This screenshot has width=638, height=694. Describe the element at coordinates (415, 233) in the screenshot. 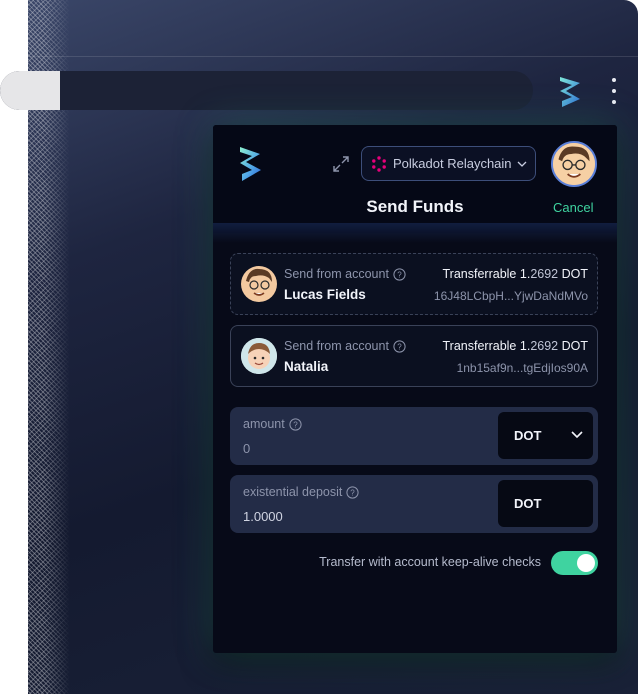

I see `header-glow` at that location.